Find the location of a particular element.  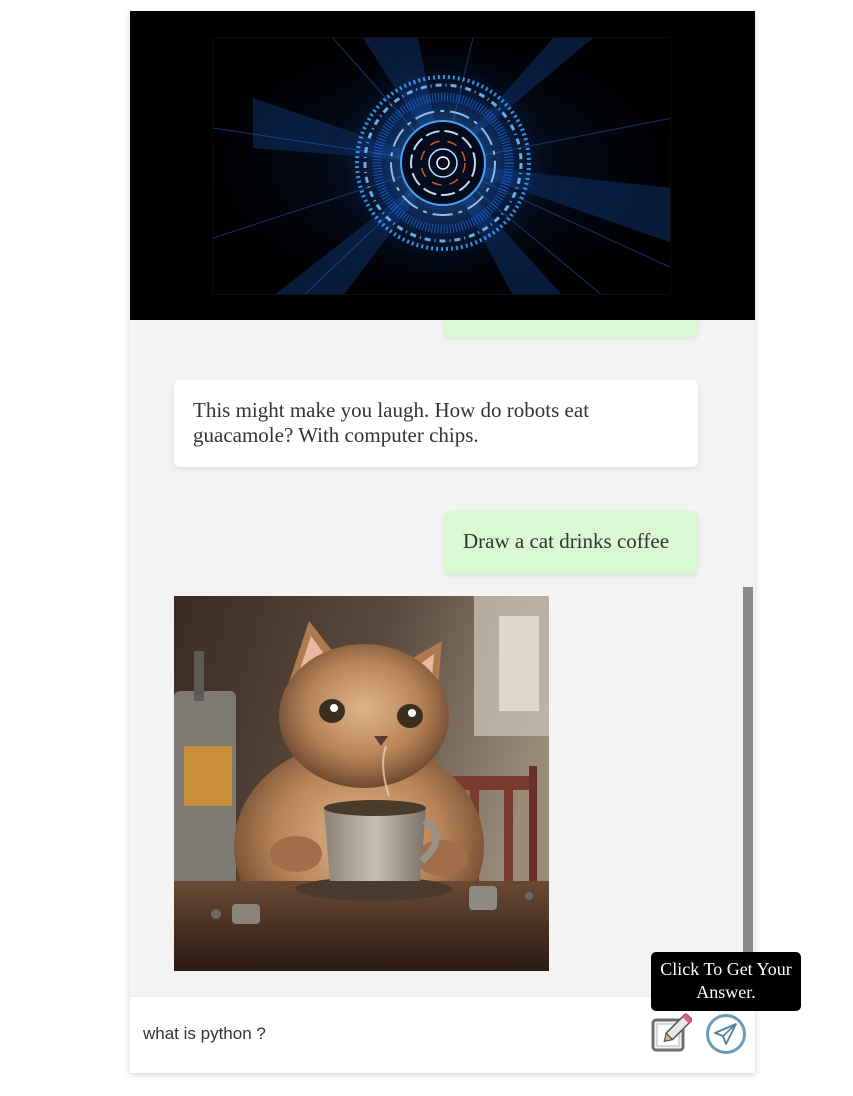

tooltip-text: Click To Get Your Answer. is located at coordinates (726, 980).